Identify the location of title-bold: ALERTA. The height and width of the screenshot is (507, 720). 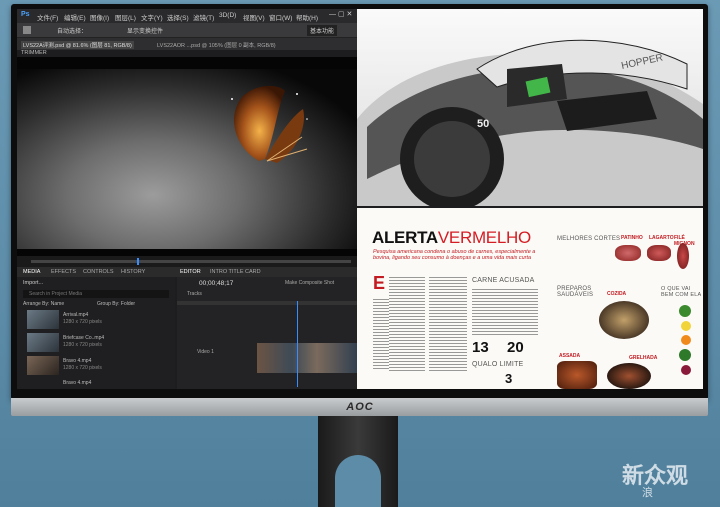
(405, 237).